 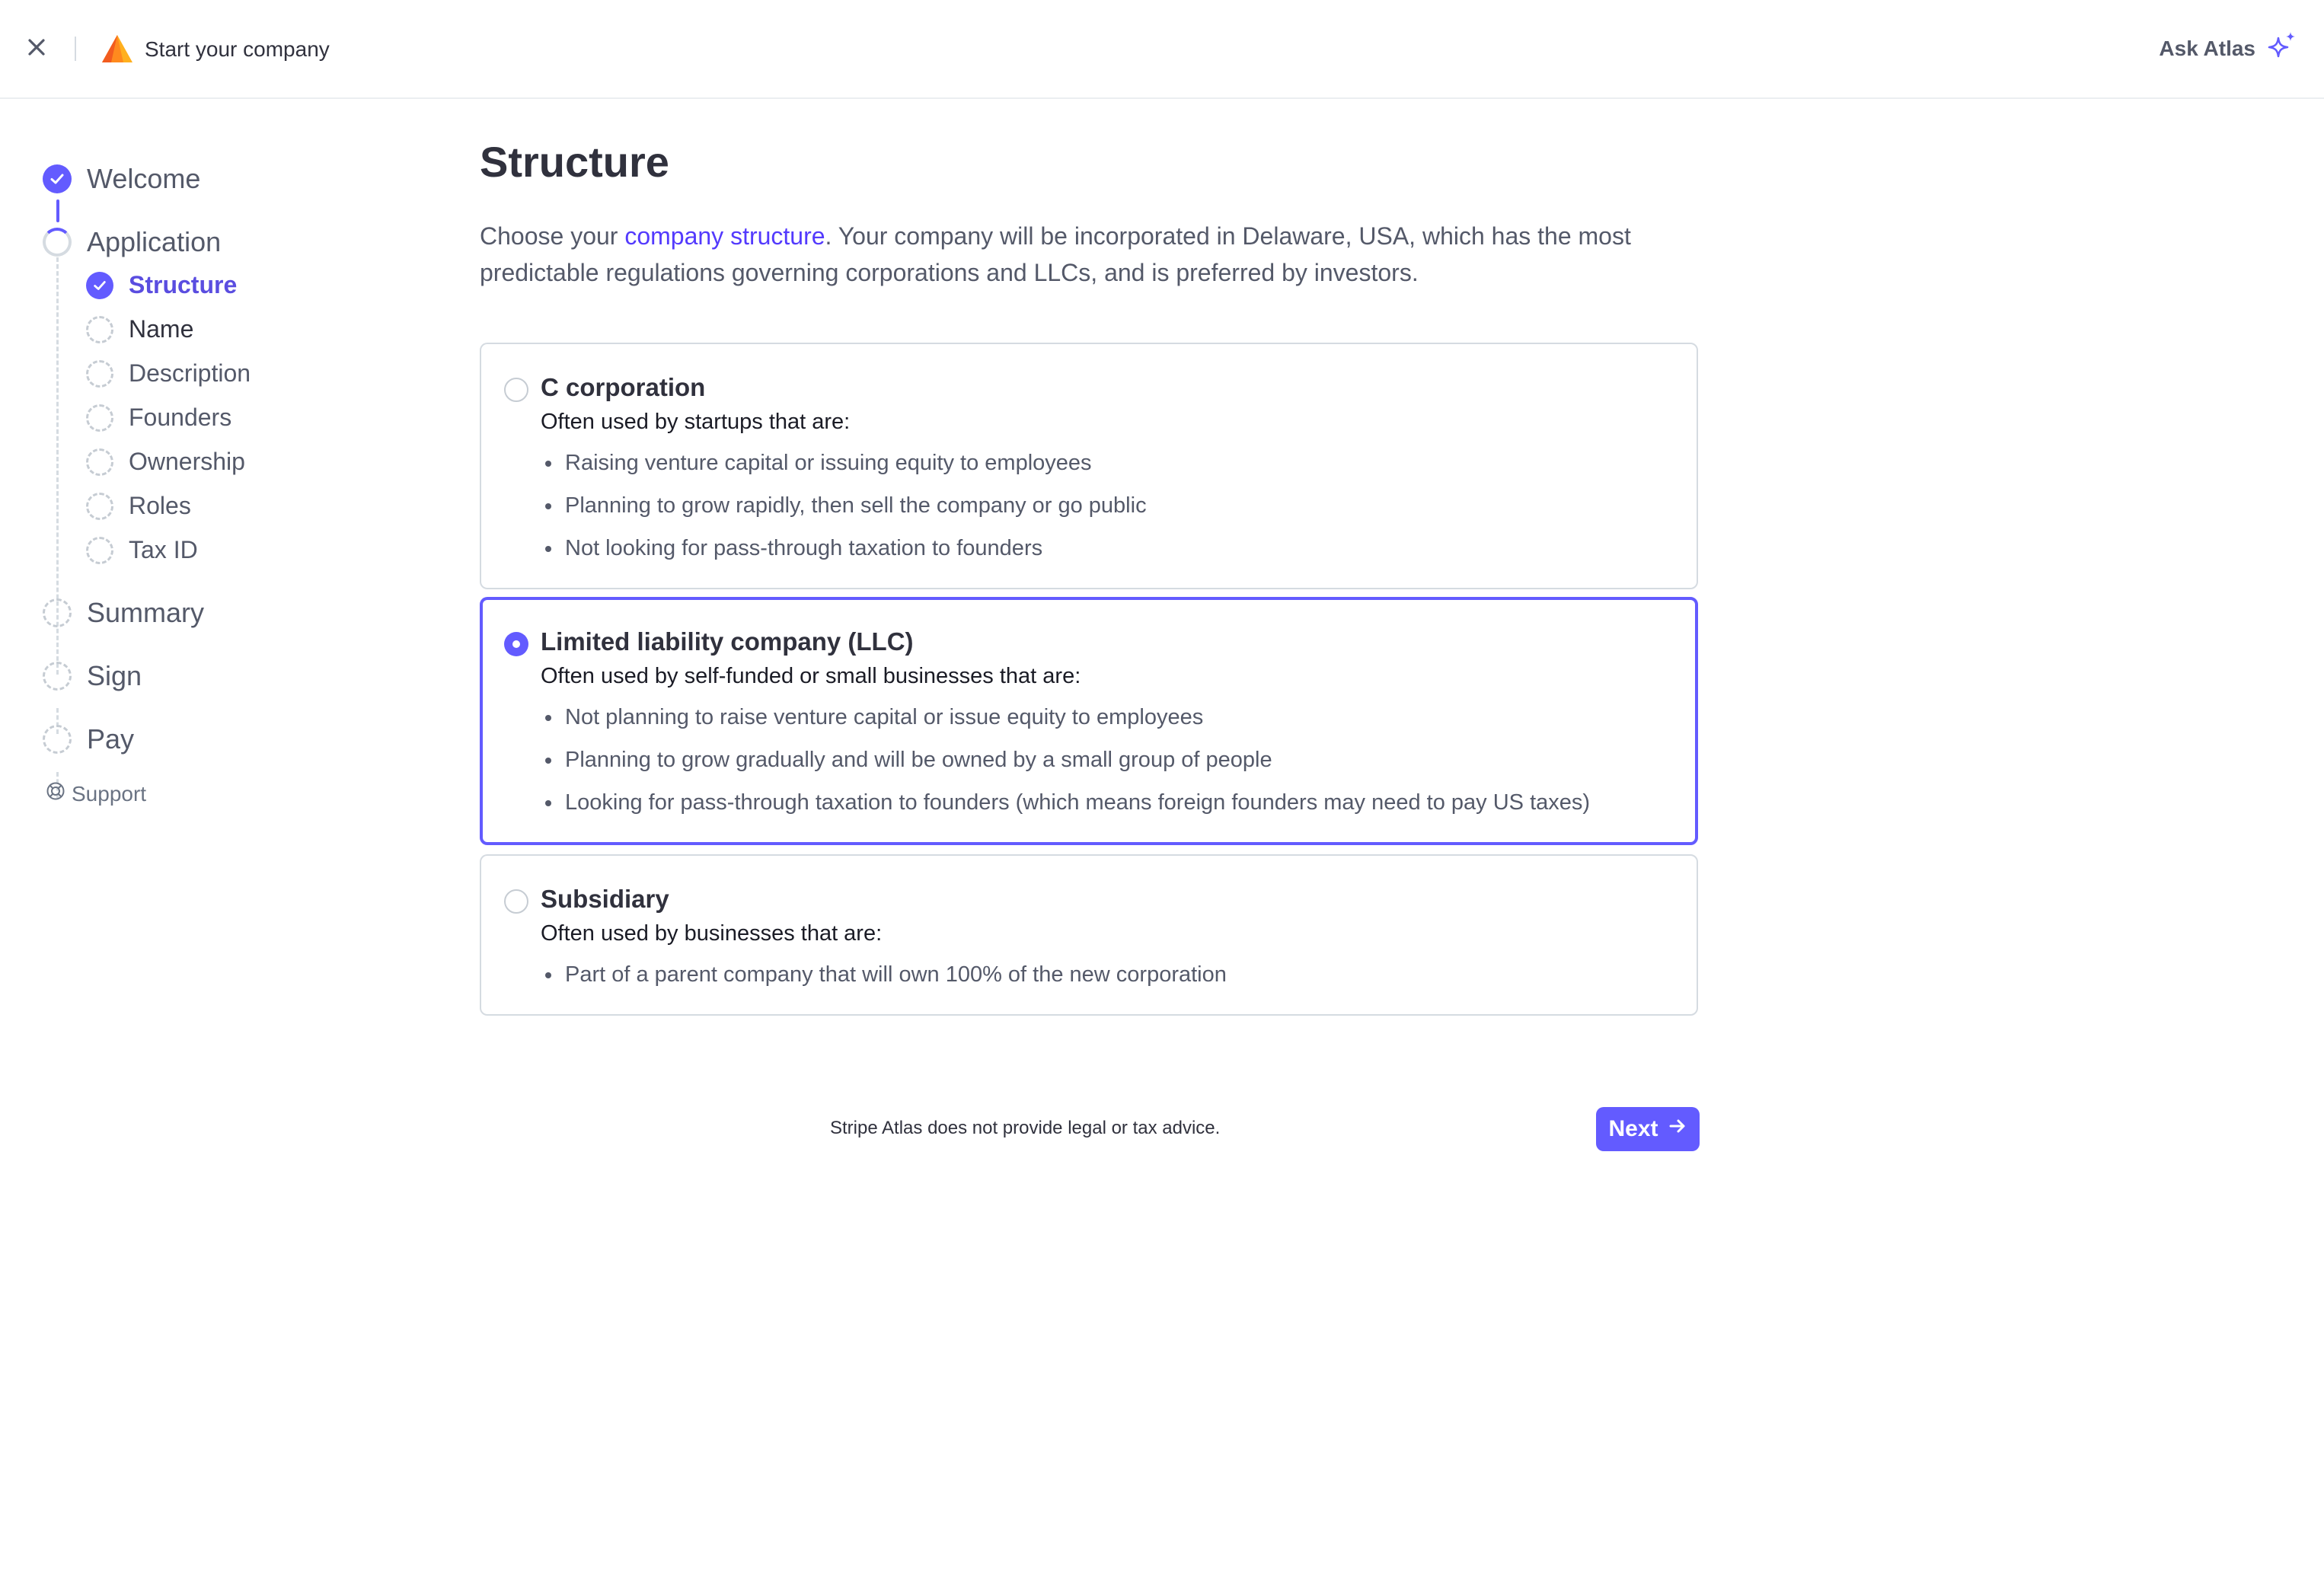 What do you see at coordinates (237, 49) in the screenshot?
I see `app-title: Start your company` at bounding box center [237, 49].